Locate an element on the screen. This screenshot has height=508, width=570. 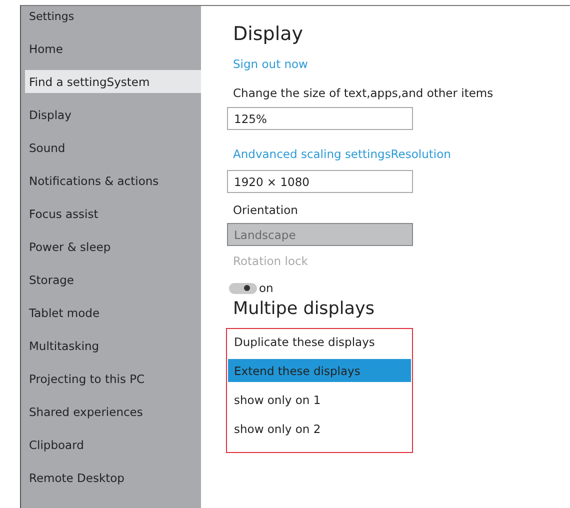
sidebar-item: Sound is located at coordinates (113, 147).